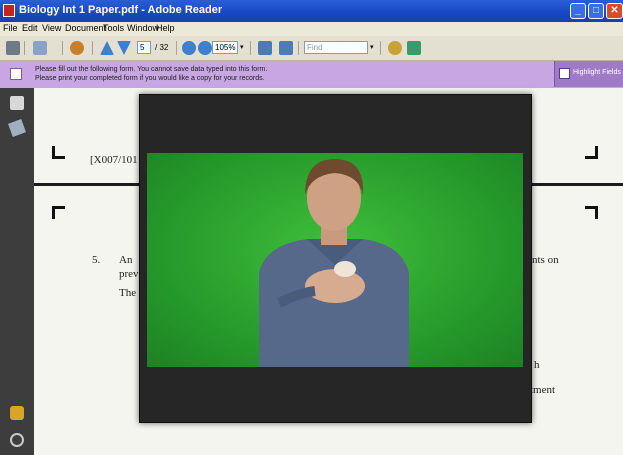 The width and height of the screenshot is (623, 455). I want to click on question-number: 5., so click(96, 260).